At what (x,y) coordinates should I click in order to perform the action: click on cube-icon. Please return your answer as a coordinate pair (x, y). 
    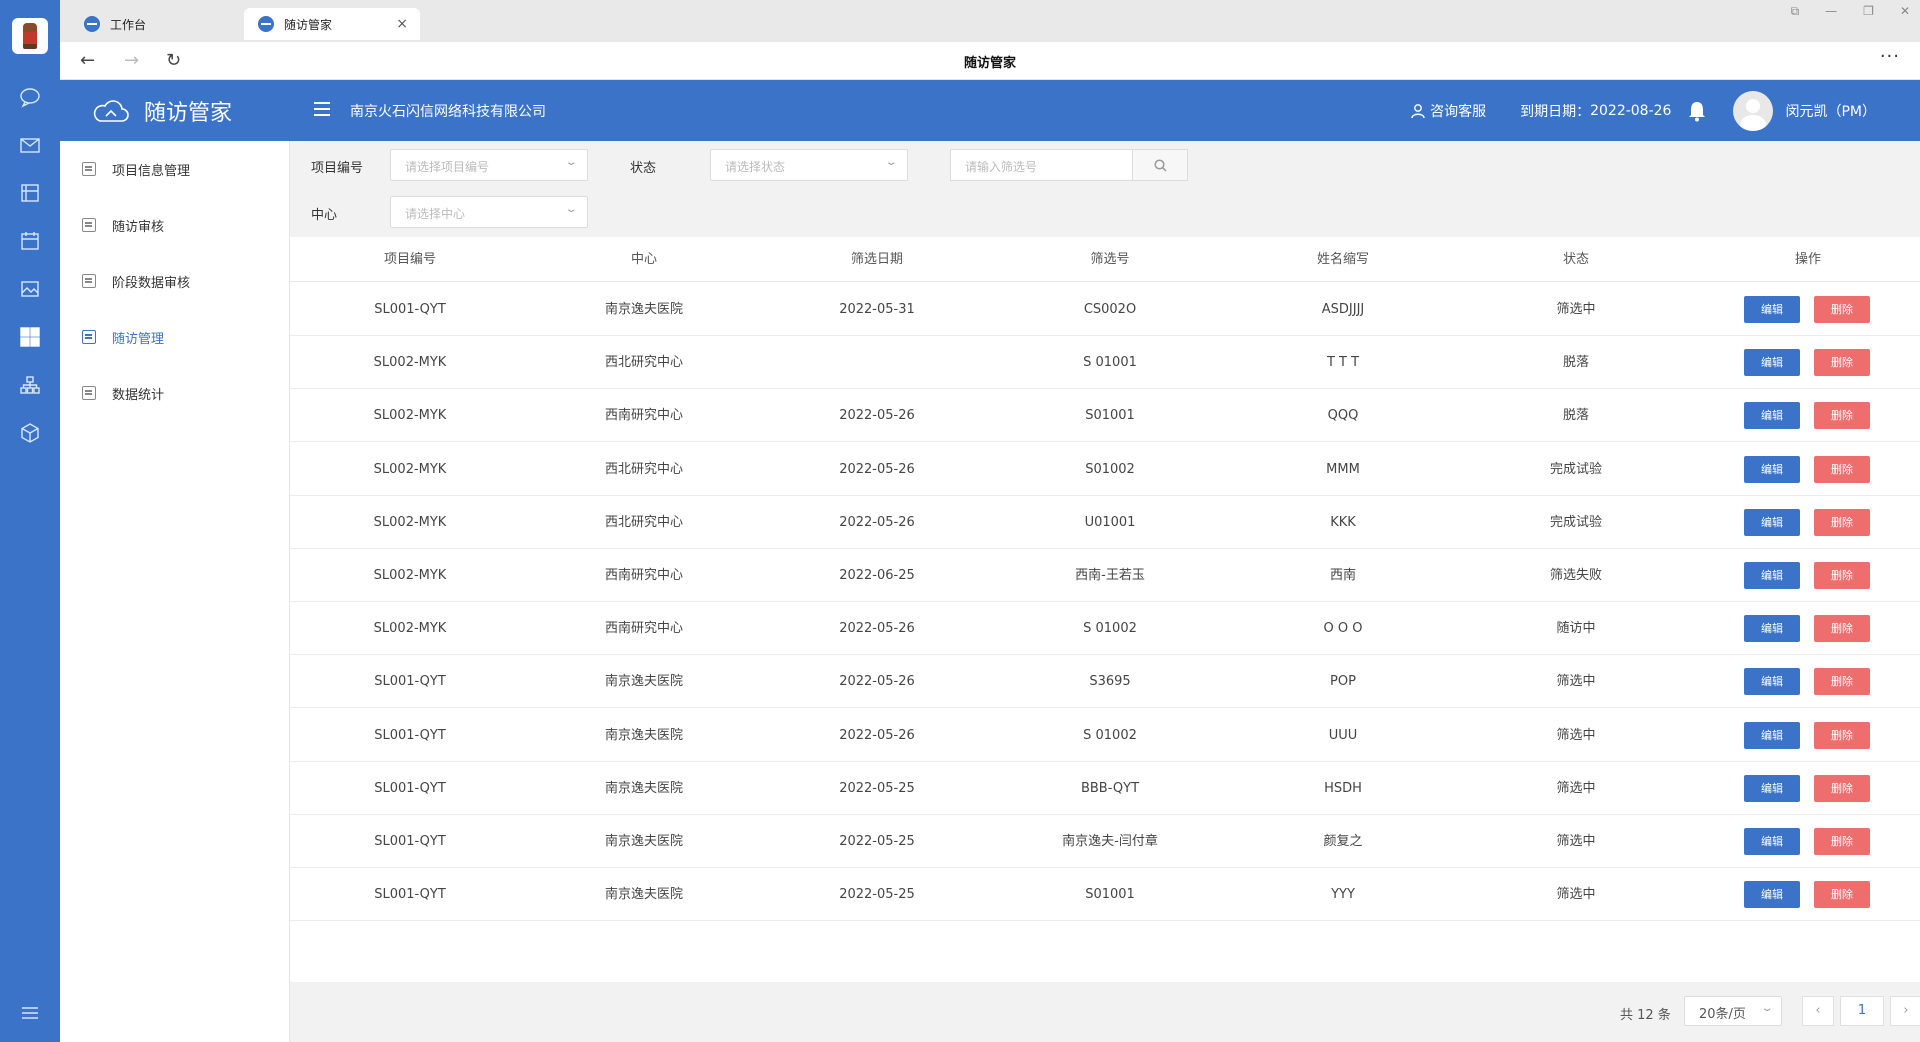
    Looking at the image, I should click on (30, 433).